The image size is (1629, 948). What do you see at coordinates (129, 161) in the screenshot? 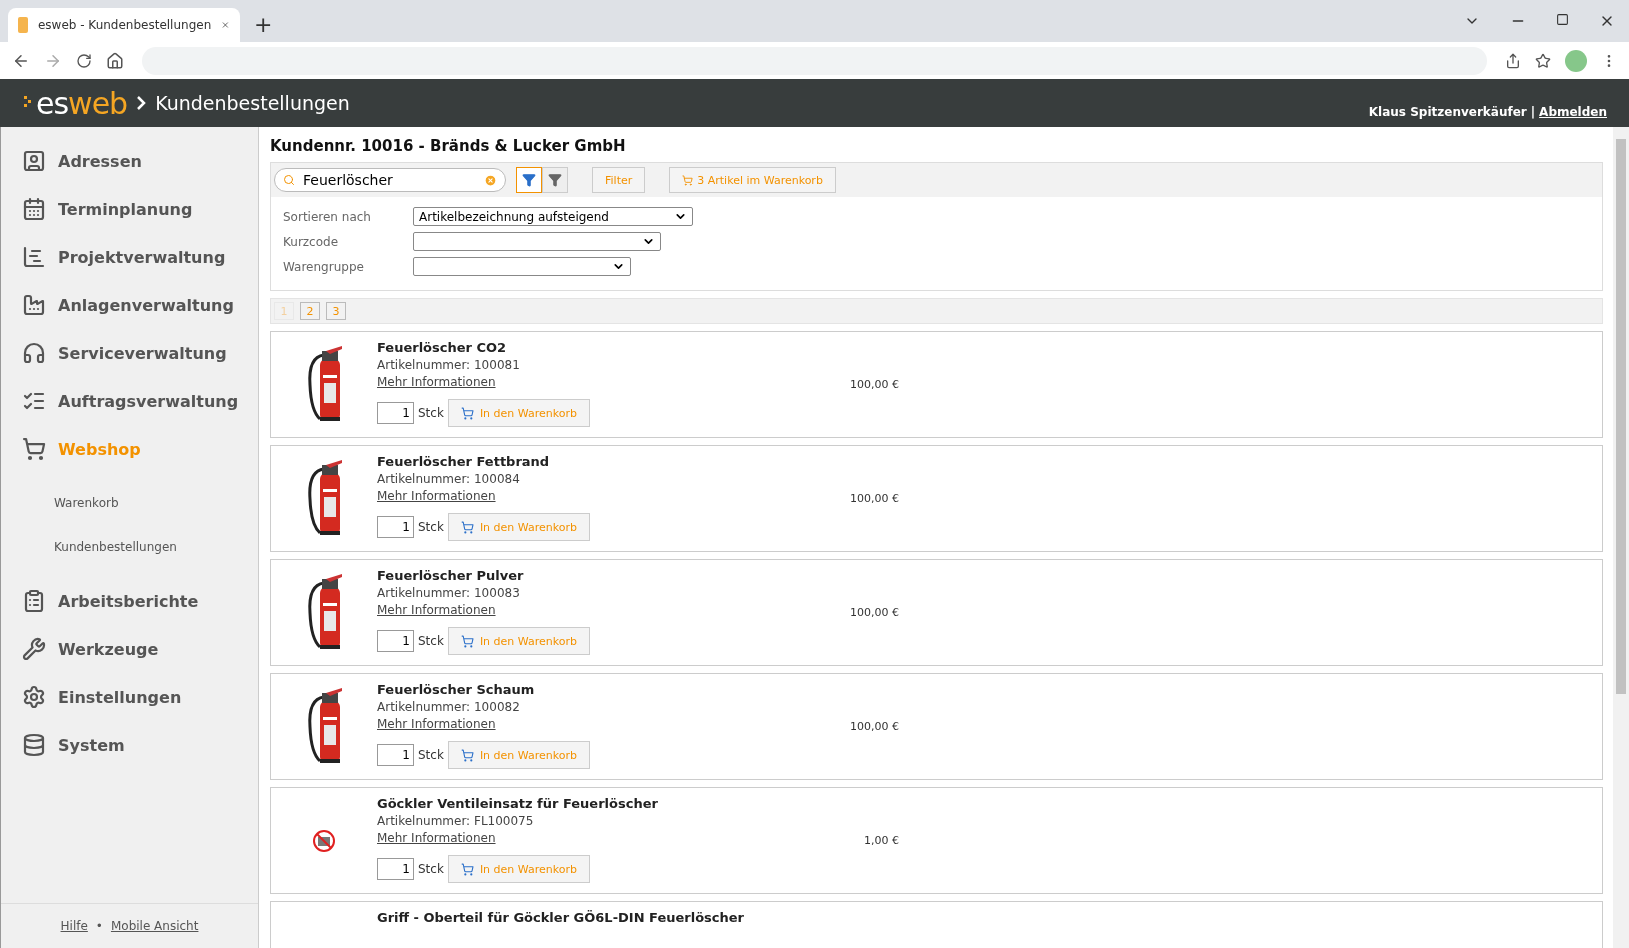
I see `sidebar-item: Adressen` at bounding box center [129, 161].